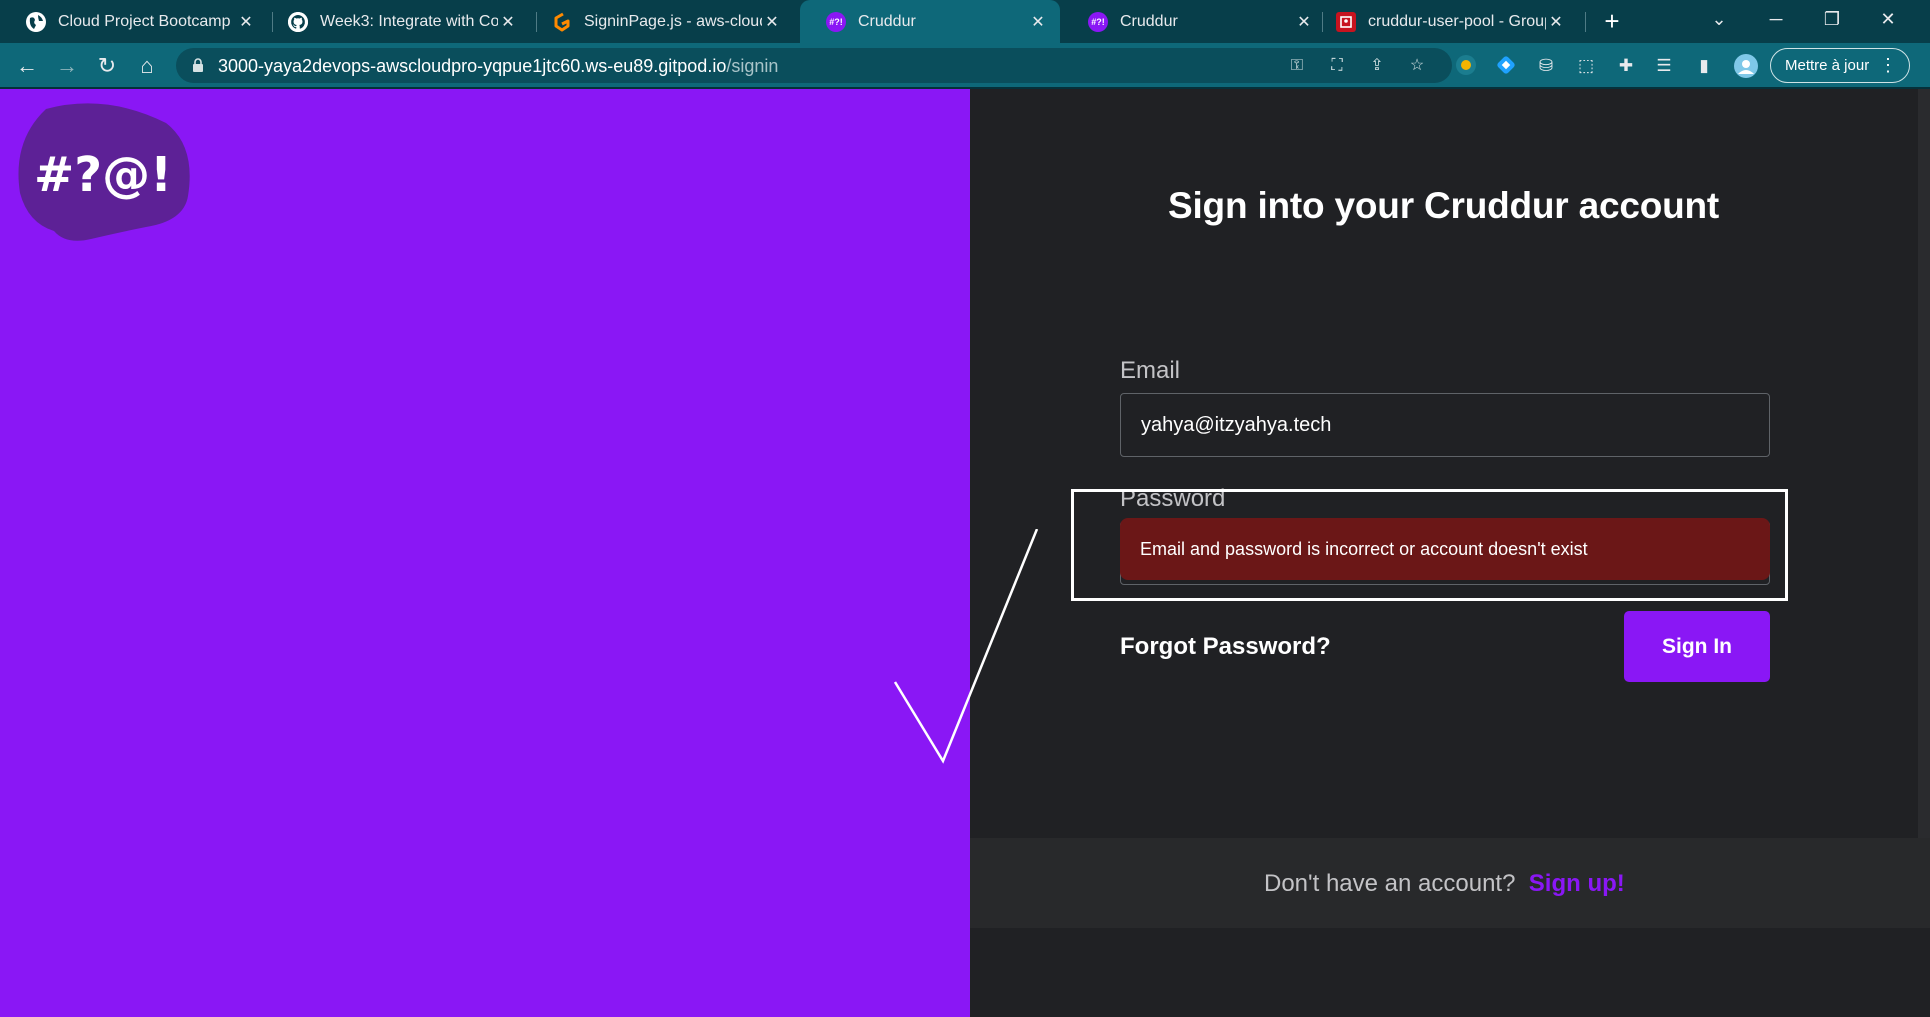 The image size is (1930, 1017). I want to click on scrollbar, so click(1924, 504).